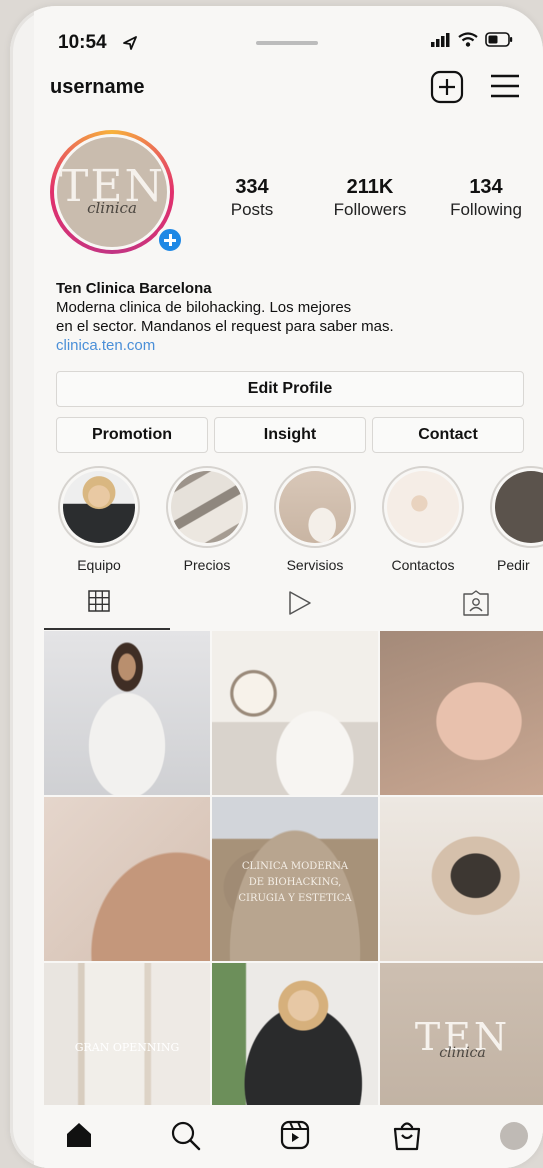 Image resolution: width=543 pixels, height=1168 pixels. I want to click on followers-label: Followers, so click(370, 209).